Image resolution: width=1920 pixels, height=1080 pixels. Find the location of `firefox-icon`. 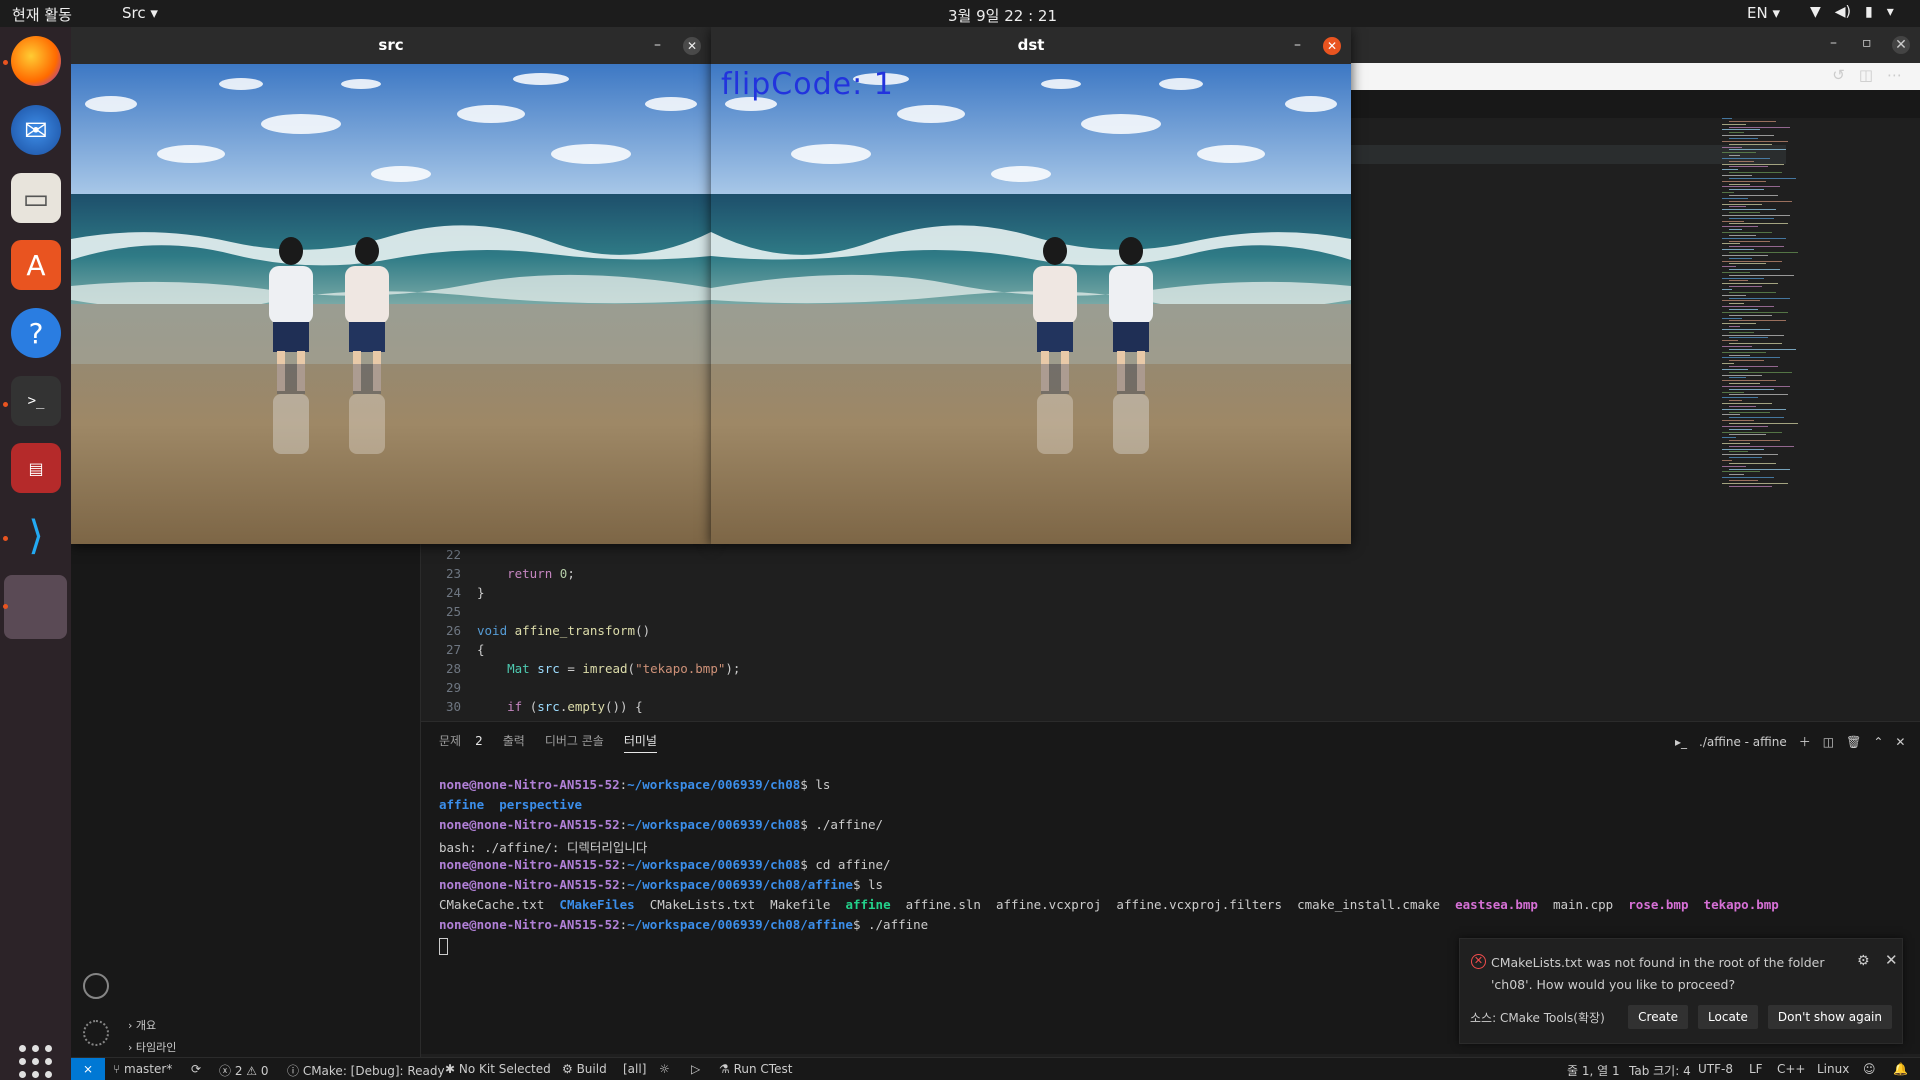

firefox-icon is located at coordinates (36, 61).